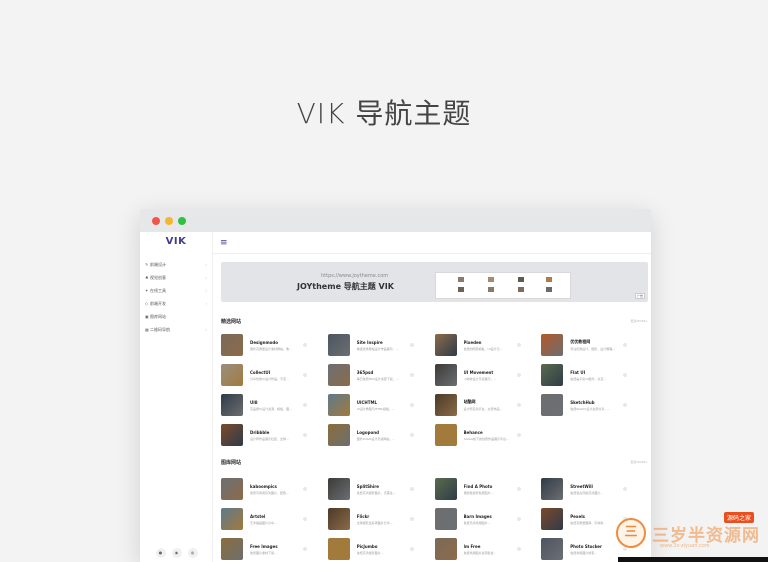 This screenshot has height=562, width=768. Describe the element at coordinates (160, 329) in the screenshot. I see `sidebar-item-label: 二维码导航` at that location.